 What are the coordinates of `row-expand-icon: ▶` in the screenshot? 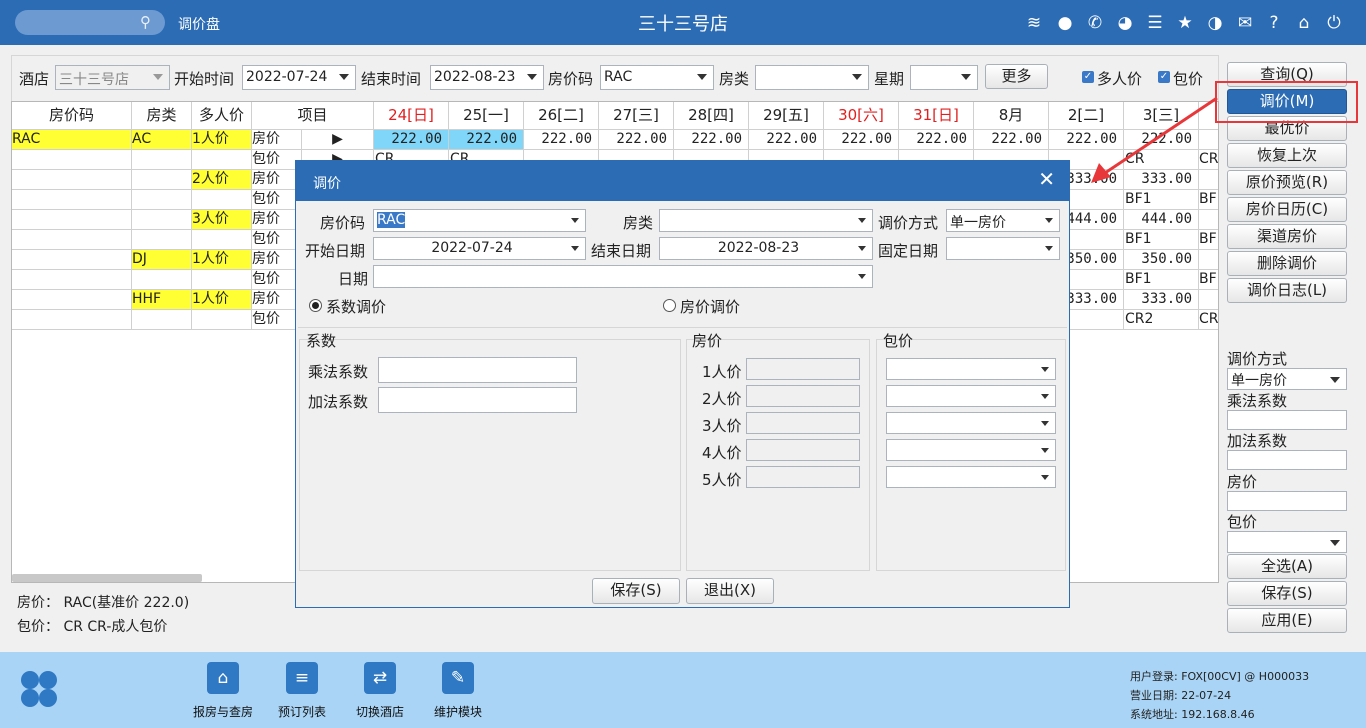 It's located at (338, 140).